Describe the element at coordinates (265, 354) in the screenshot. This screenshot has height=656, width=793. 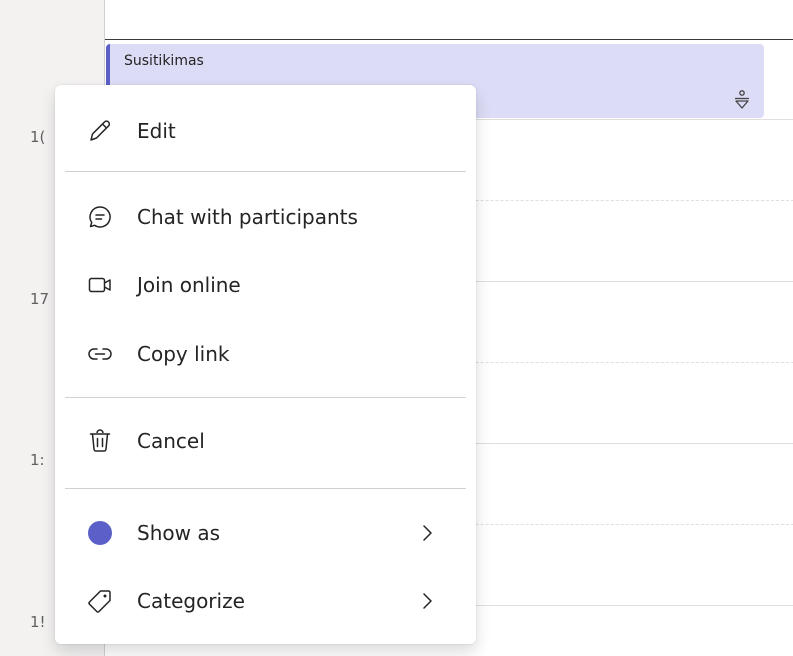
I see `menu-item-copy-link: Copy link` at that location.